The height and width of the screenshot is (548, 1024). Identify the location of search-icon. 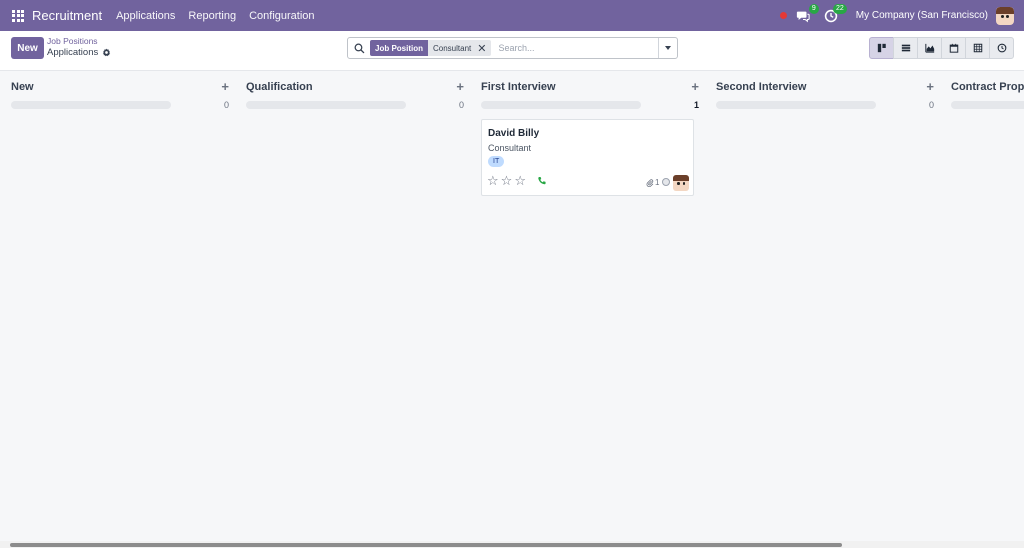
(359, 48).